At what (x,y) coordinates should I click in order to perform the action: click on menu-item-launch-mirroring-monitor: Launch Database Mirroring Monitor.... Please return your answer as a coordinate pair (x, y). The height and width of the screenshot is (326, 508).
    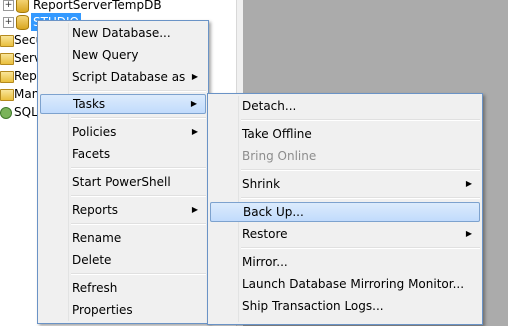
    Looking at the image, I should click on (345, 284).